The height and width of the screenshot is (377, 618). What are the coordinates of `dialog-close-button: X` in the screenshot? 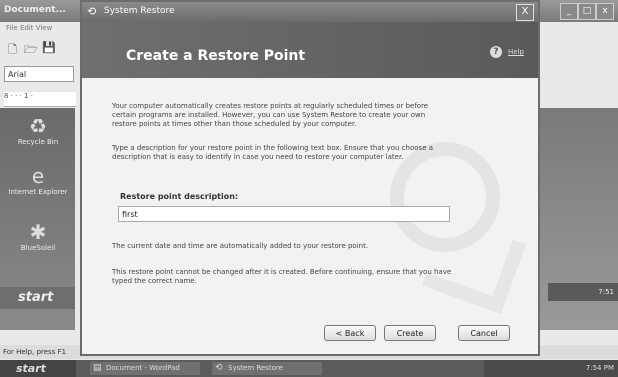 It's located at (525, 12).